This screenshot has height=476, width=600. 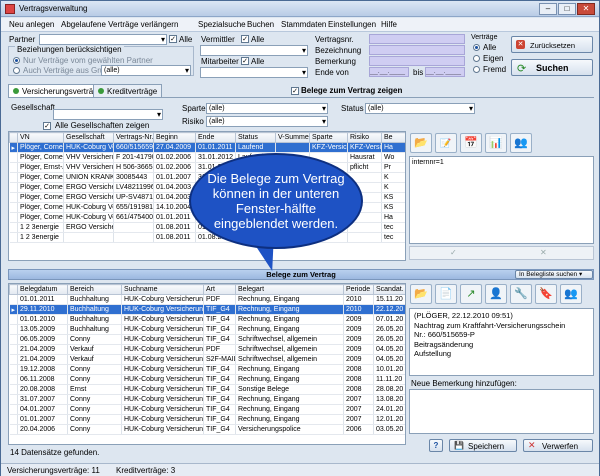 What do you see at coordinates (174, 187) in the screenshot?
I see `contract-cell: 01.04.2003` at bounding box center [174, 187].